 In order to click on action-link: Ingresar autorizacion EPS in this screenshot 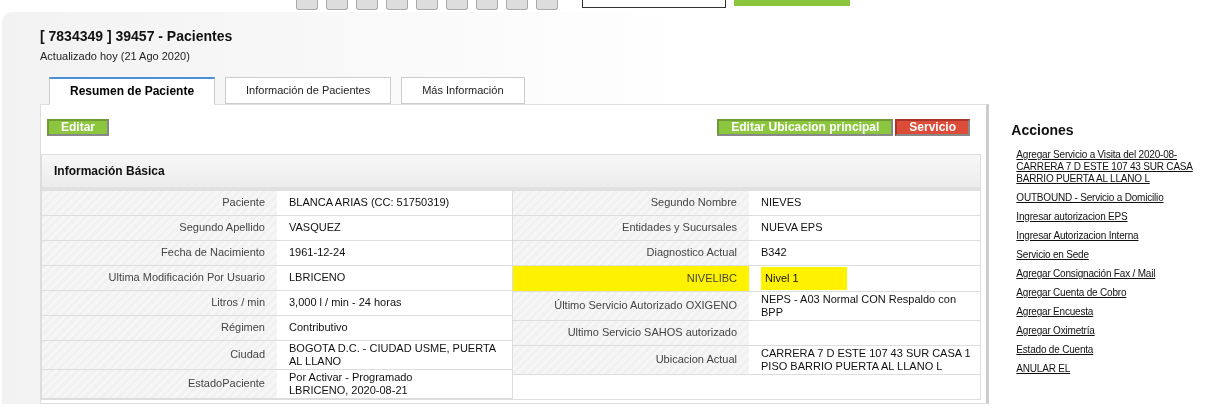, I will do `click(1111, 217)`.